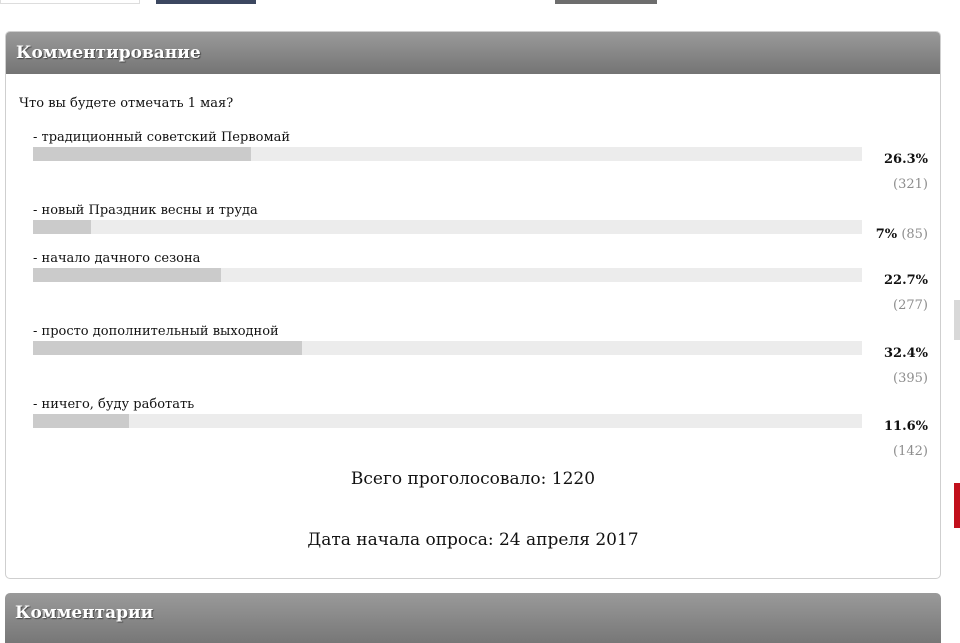 This screenshot has height=643, width=960. What do you see at coordinates (161, 137) in the screenshot?
I see `poll-option-label: - традиционный советский Первомай` at bounding box center [161, 137].